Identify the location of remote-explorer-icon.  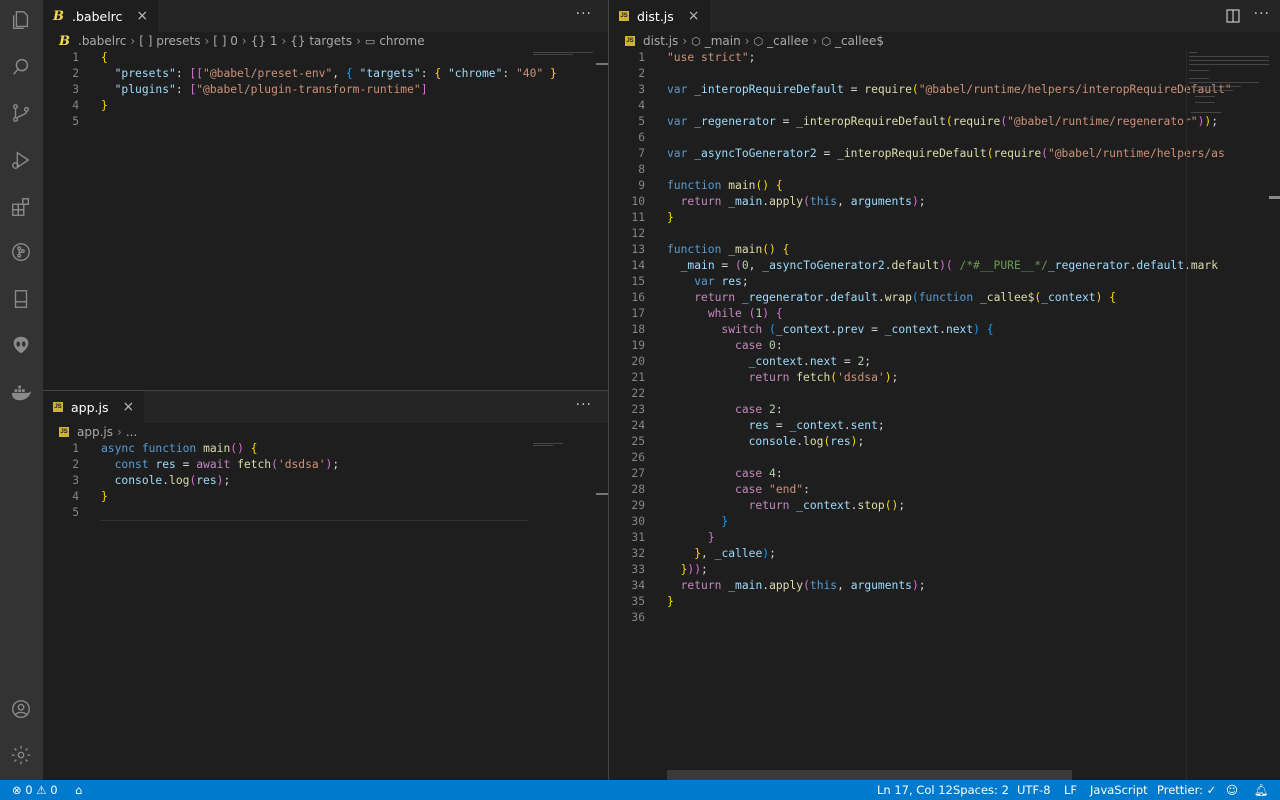
(21, 299).